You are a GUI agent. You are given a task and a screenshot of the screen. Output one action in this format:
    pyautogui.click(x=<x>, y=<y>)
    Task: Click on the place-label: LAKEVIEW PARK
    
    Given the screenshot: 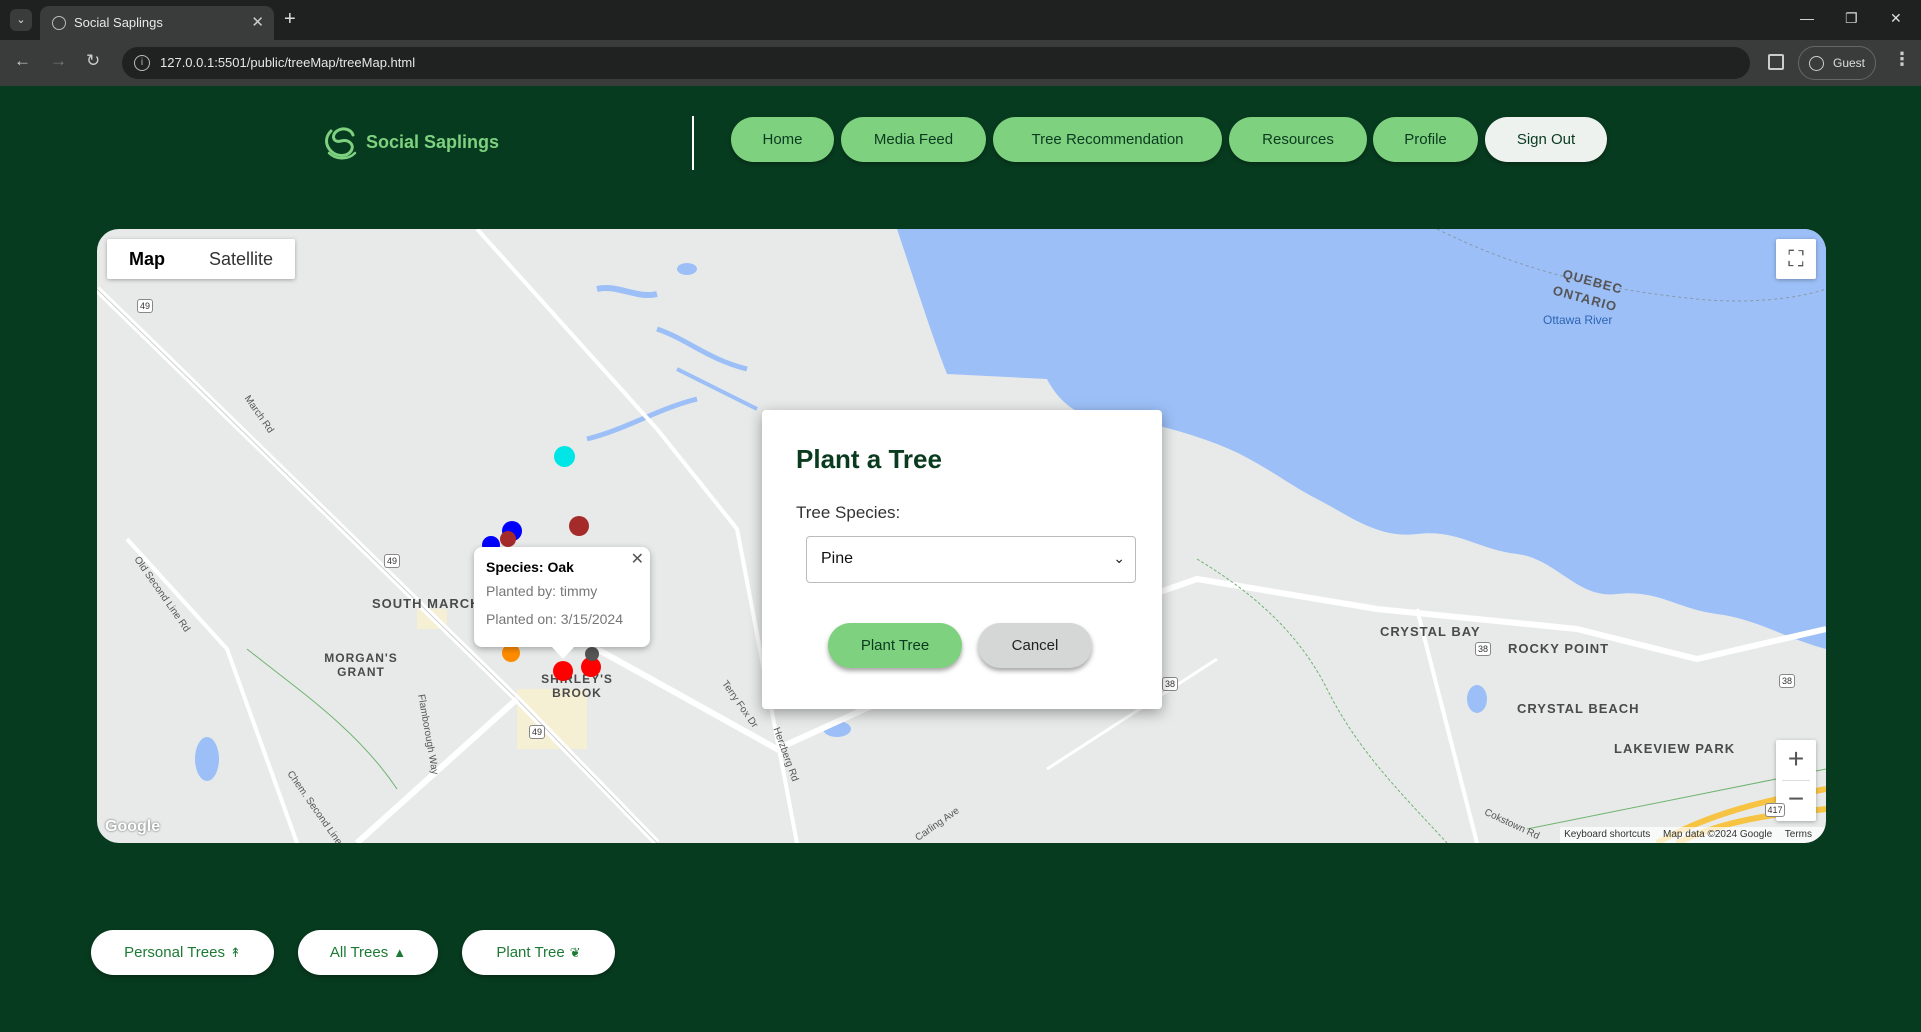 What is the action you would take?
    pyautogui.click(x=1675, y=748)
    